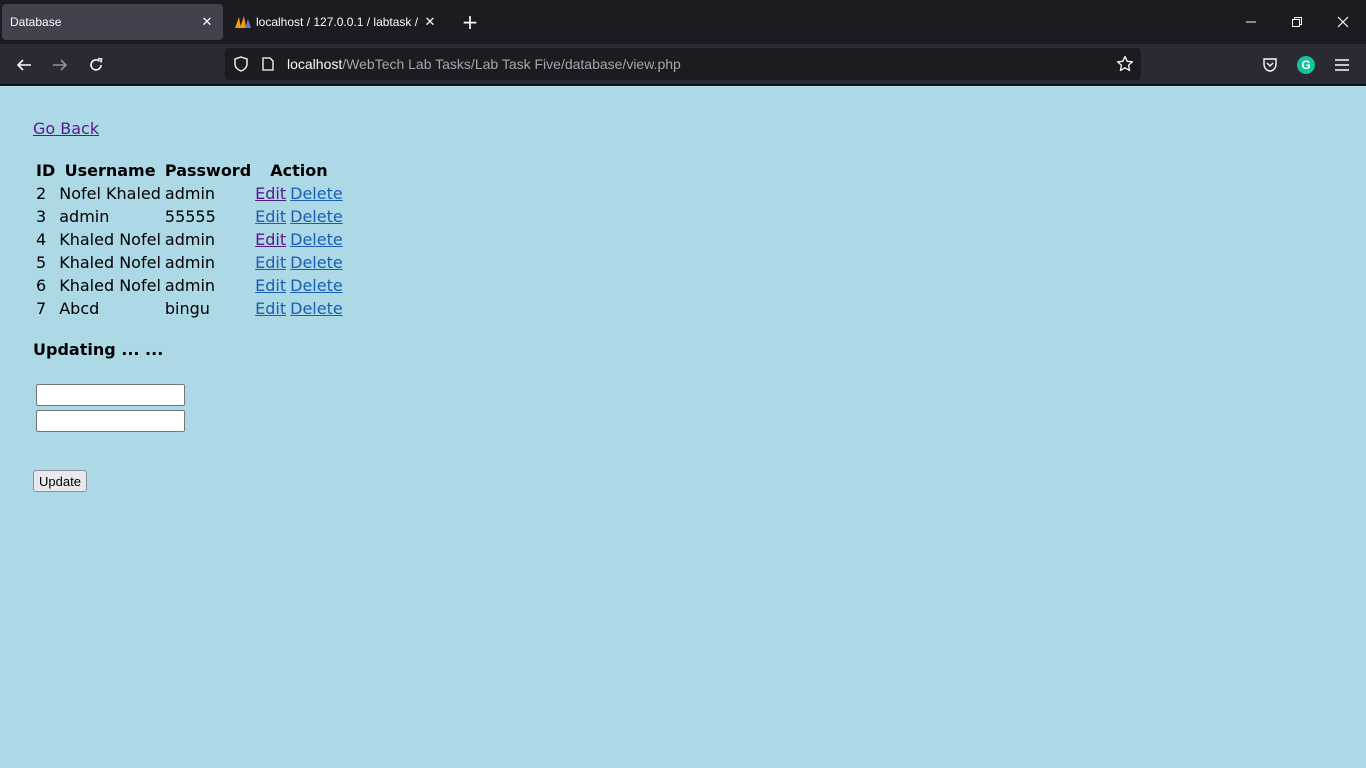  I want to click on grammarly-icon: G, so click(1306, 65).